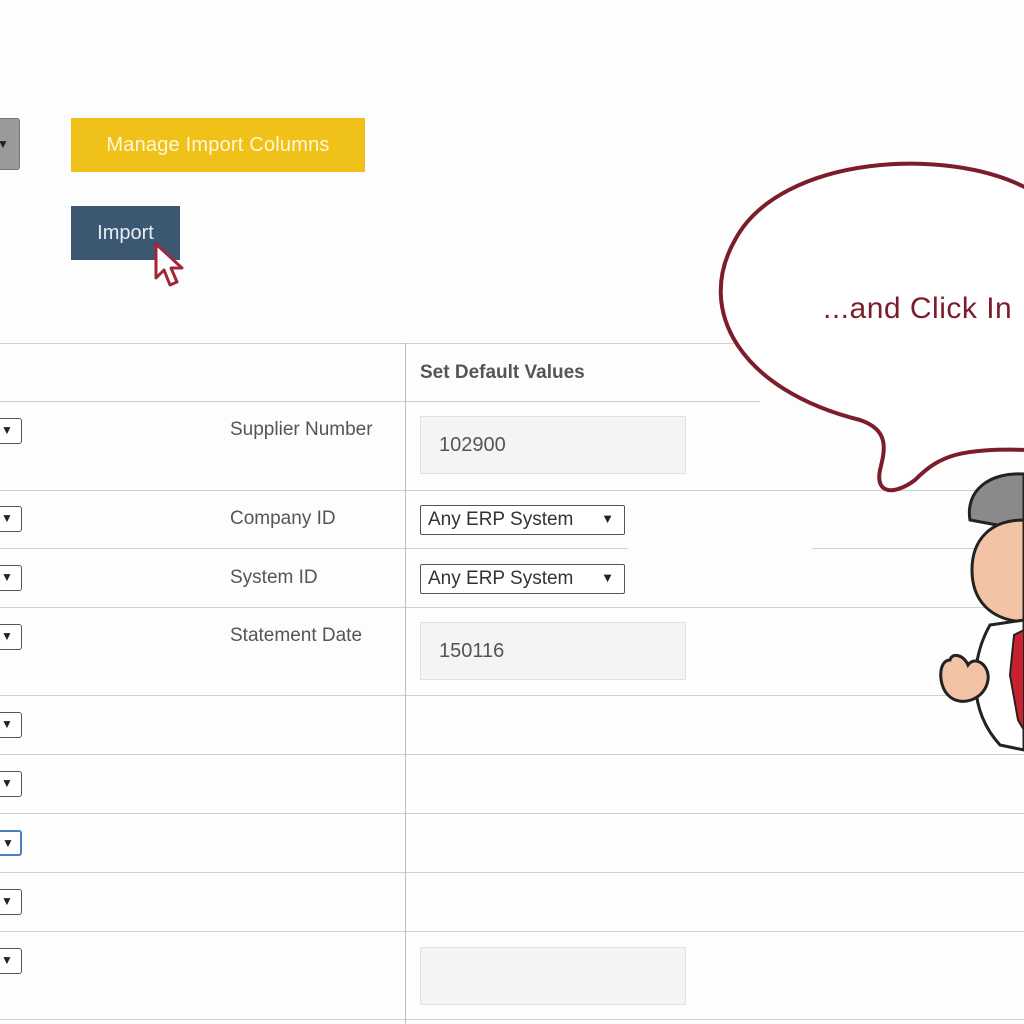 This screenshot has height=1024, width=1024. I want to click on mapping-select-row-5: ▼, so click(11, 725).